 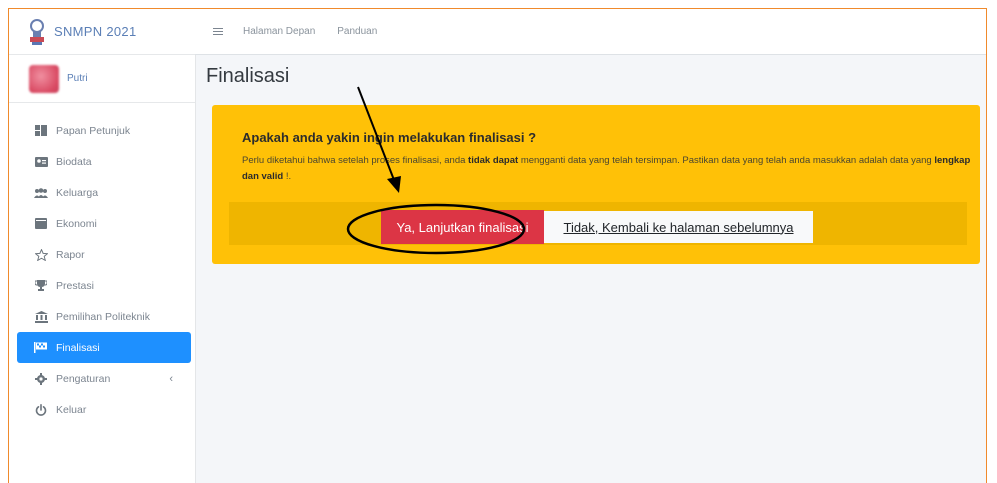 What do you see at coordinates (75, 285) in the screenshot?
I see `sidebar-item-label: Prestasi` at bounding box center [75, 285].